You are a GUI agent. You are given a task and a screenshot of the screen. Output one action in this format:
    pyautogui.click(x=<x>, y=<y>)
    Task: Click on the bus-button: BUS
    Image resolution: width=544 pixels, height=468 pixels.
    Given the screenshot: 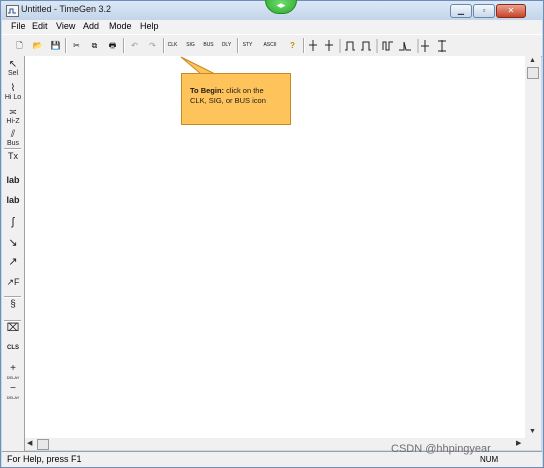 What is the action you would take?
    pyautogui.click(x=208, y=45)
    